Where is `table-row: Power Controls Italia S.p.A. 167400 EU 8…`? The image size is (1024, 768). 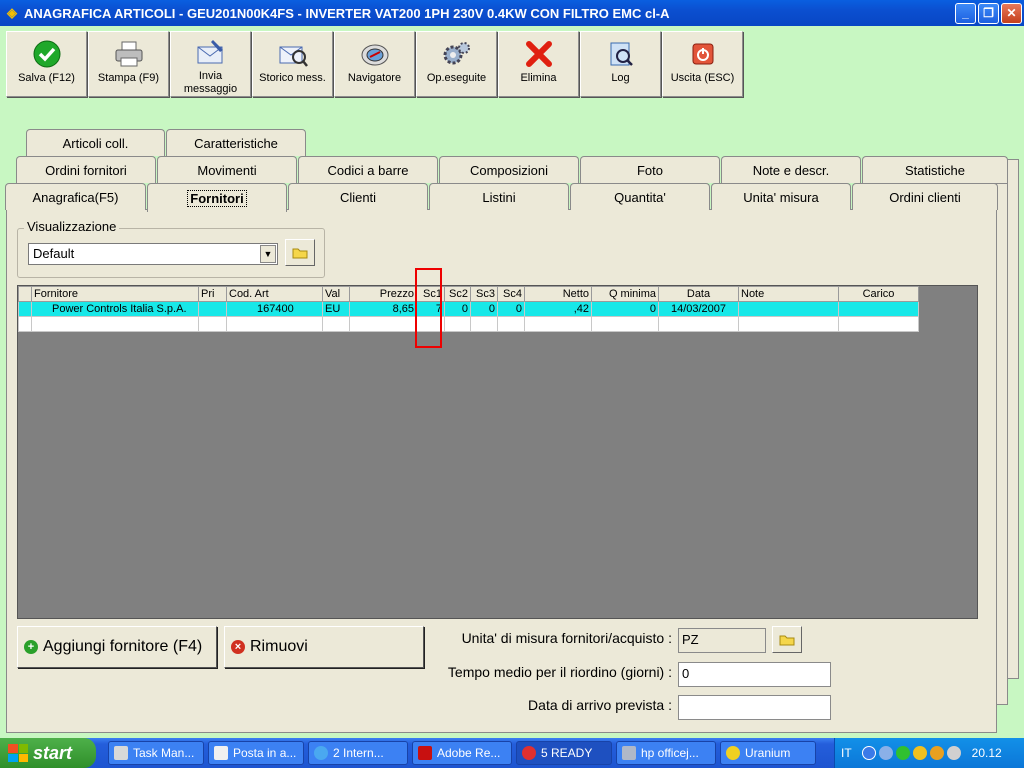
table-row: Power Controls Italia S.p.A. 167400 EU 8… is located at coordinates (468, 309).